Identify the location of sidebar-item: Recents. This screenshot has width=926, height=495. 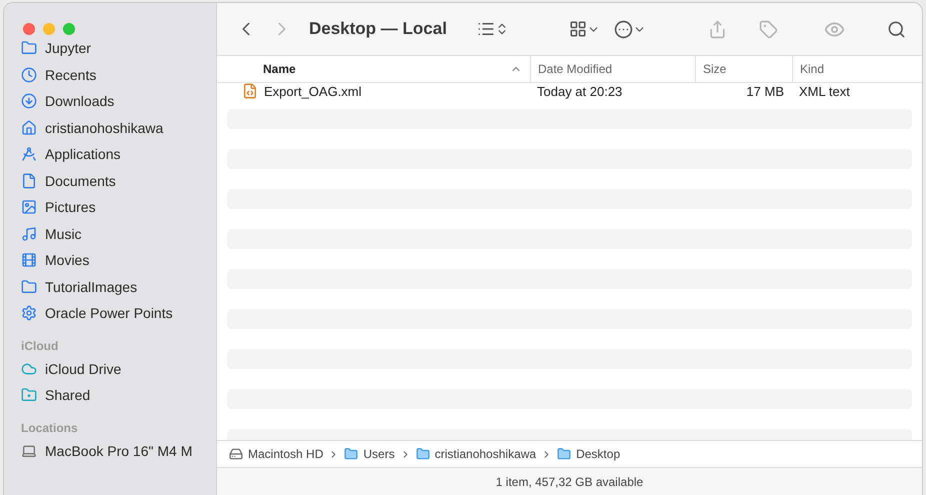
(70, 74).